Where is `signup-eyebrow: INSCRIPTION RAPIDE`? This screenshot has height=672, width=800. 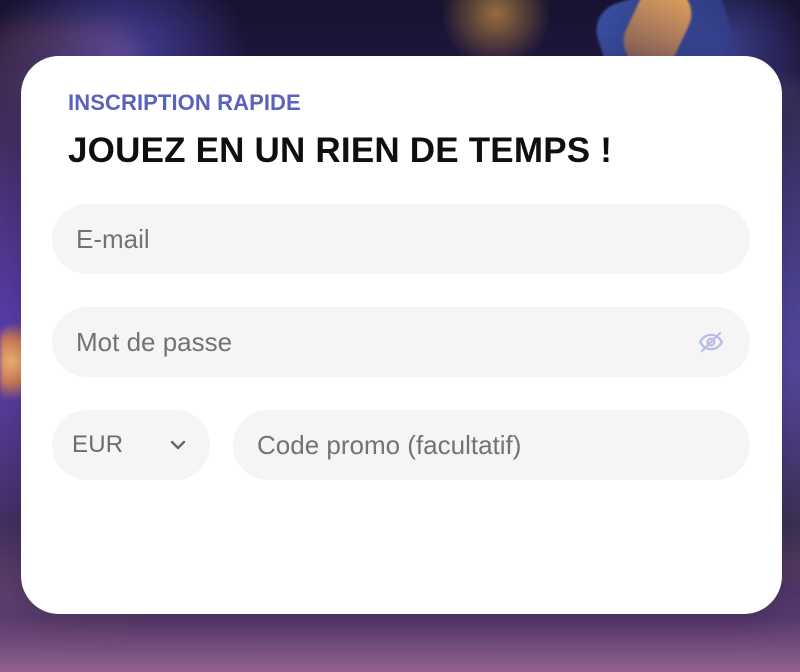
signup-eyebrow: INSCRIPTION RAPIDE is located at coordinates (184, 102).